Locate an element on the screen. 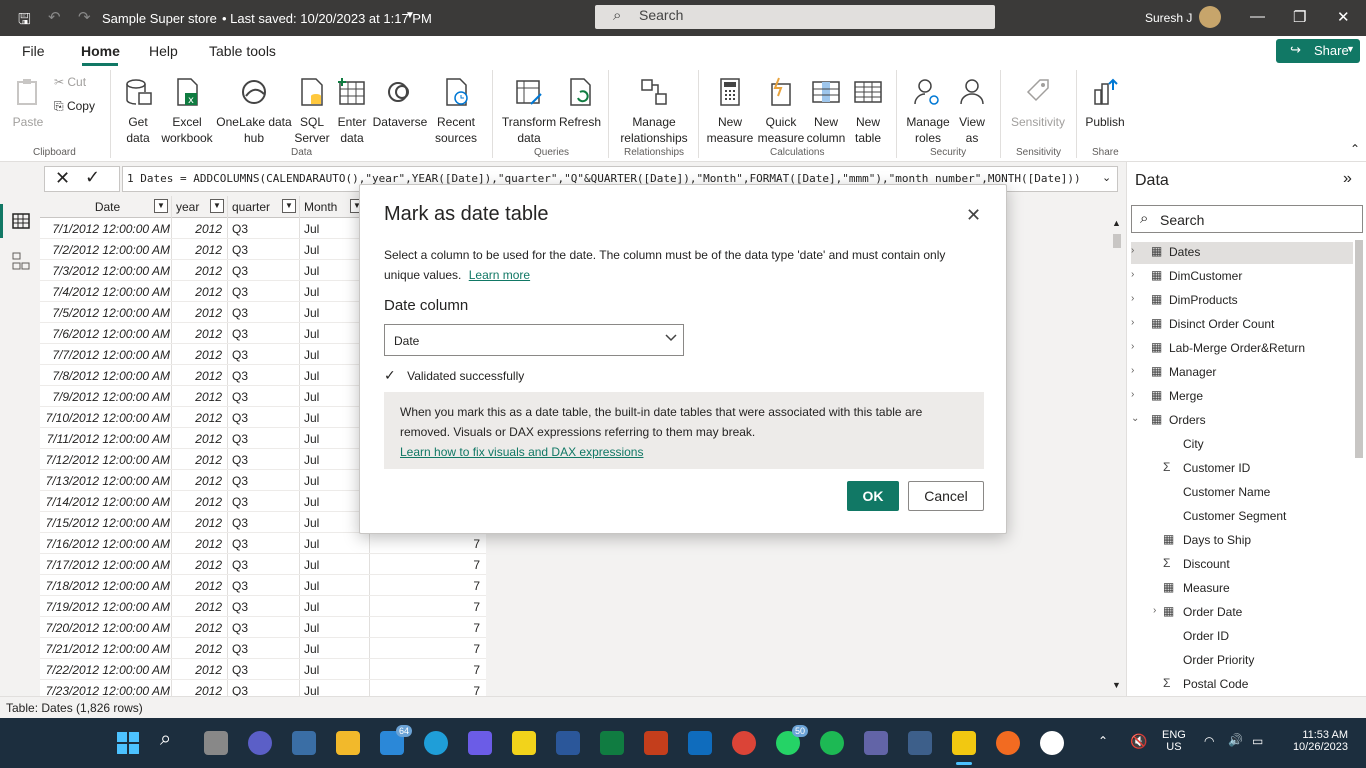 The width and height of the screenshot is (1366, 768). table-row: 7/17/2012 12:00:00 AM 2012 Q3 Jul 7 is located at coordinates (263, 564).